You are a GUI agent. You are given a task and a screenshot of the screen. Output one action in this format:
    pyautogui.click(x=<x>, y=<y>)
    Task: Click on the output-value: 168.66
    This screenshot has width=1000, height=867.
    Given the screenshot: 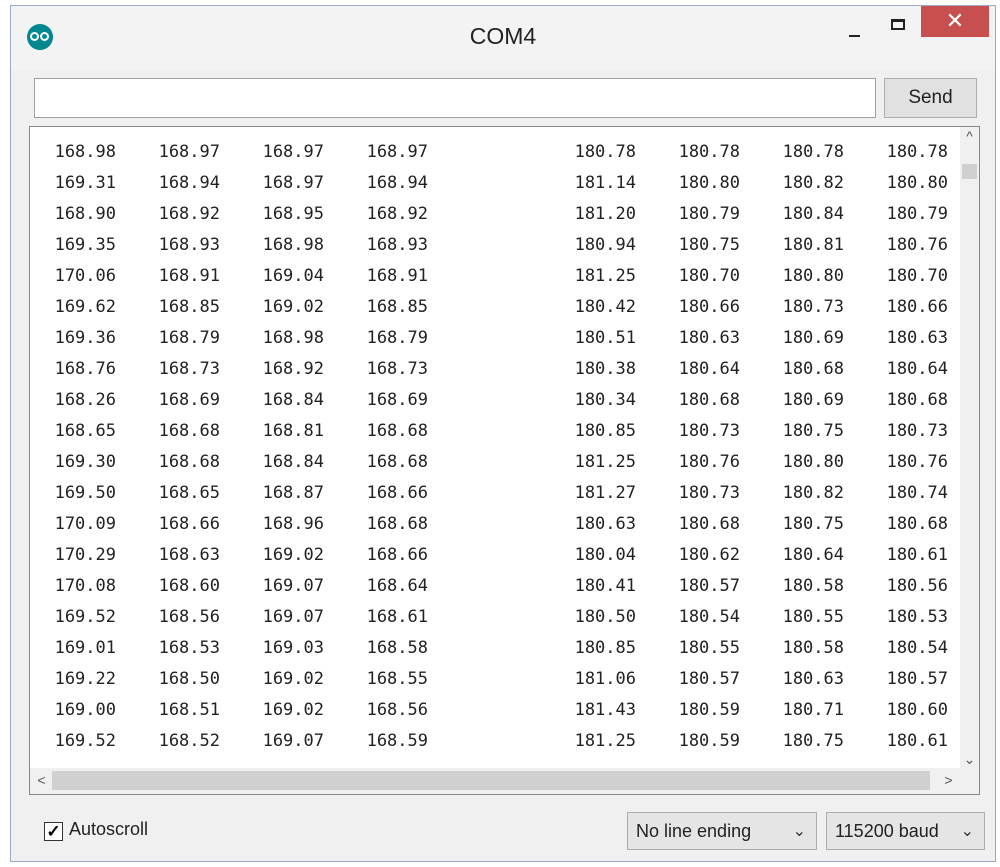 What is the action you would take?
    pyautogui.click(x=397, y=555)
    